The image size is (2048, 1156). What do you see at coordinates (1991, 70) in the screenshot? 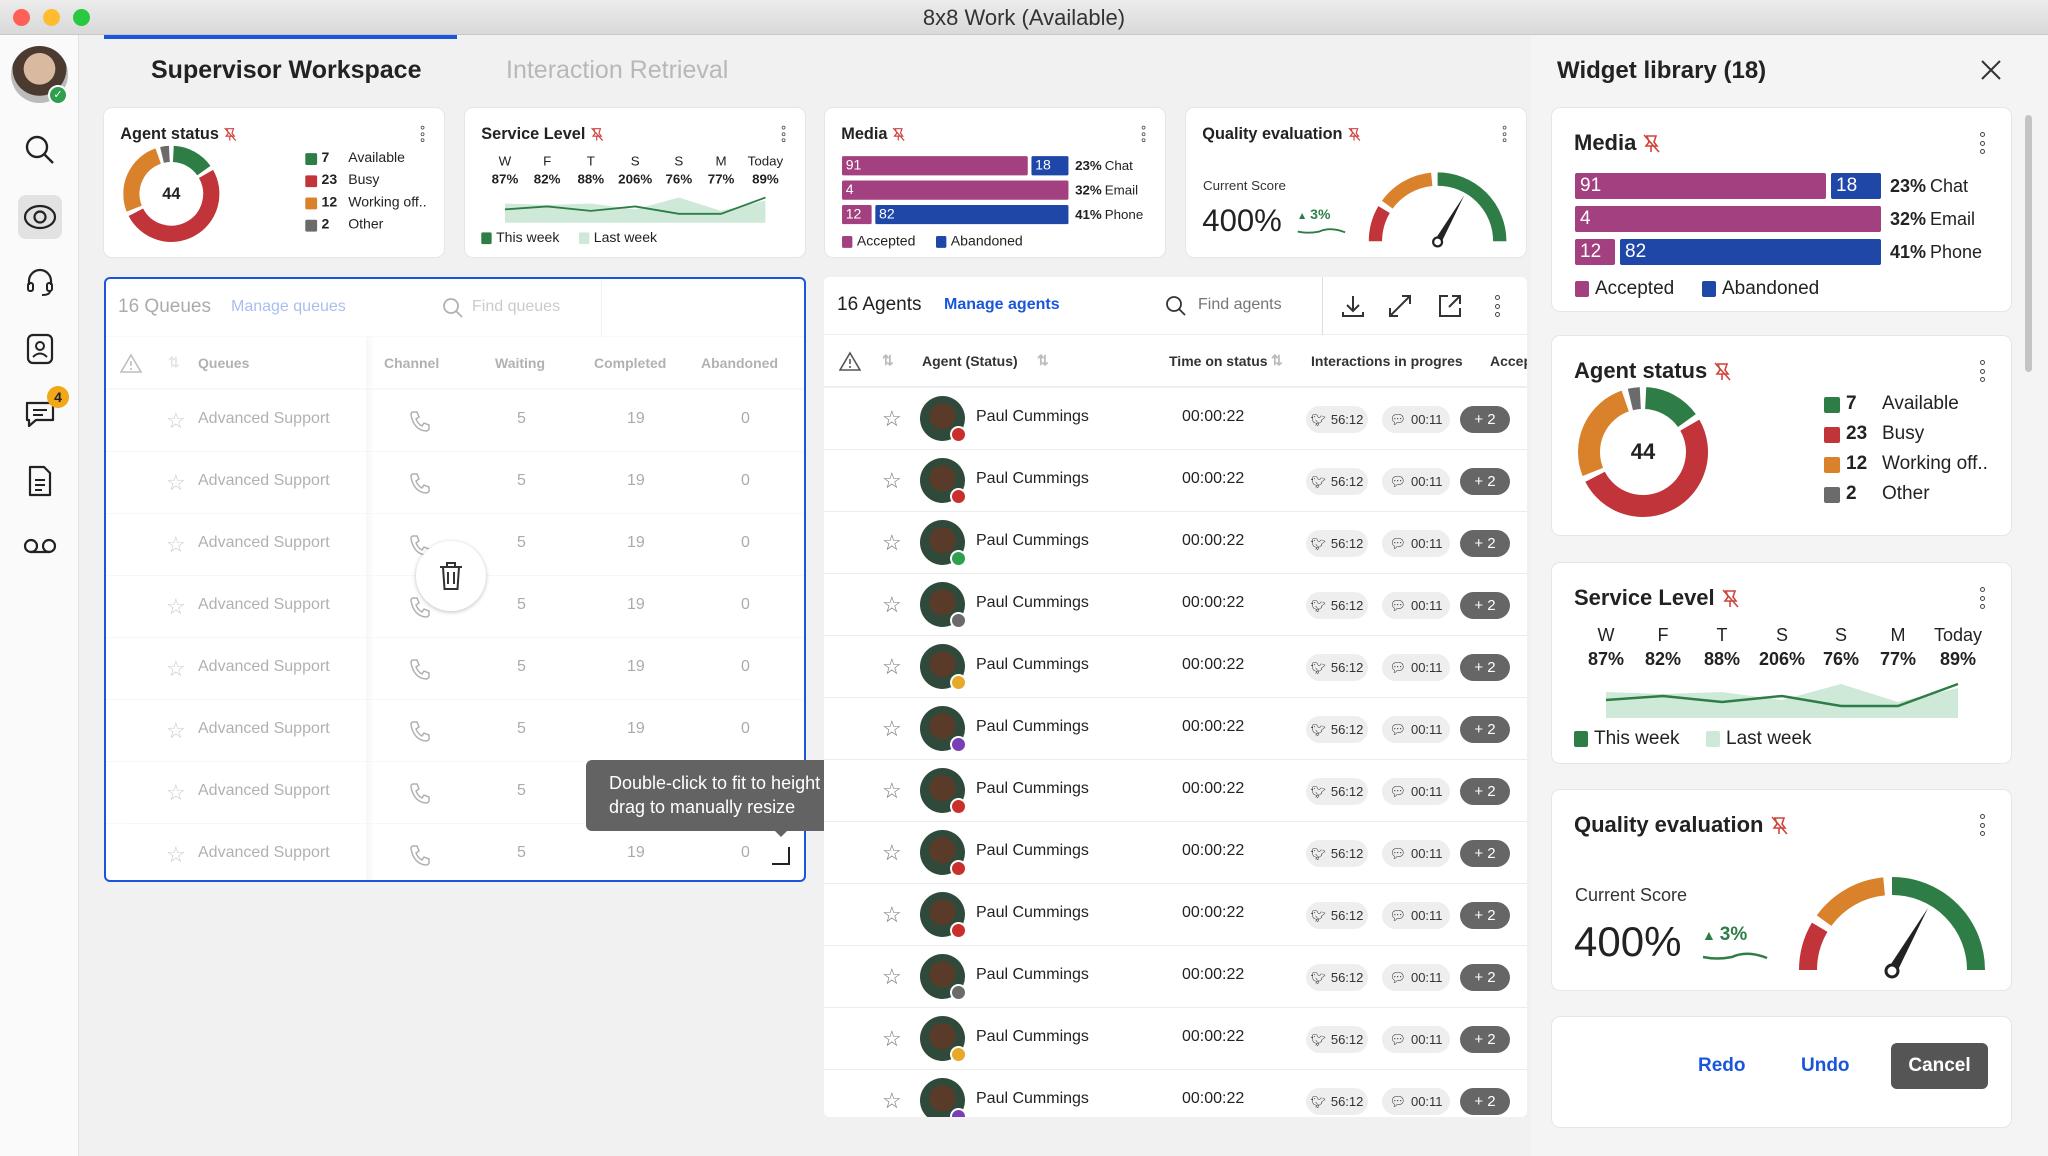
I see `close-icon` at bounding box center [1991, 70].